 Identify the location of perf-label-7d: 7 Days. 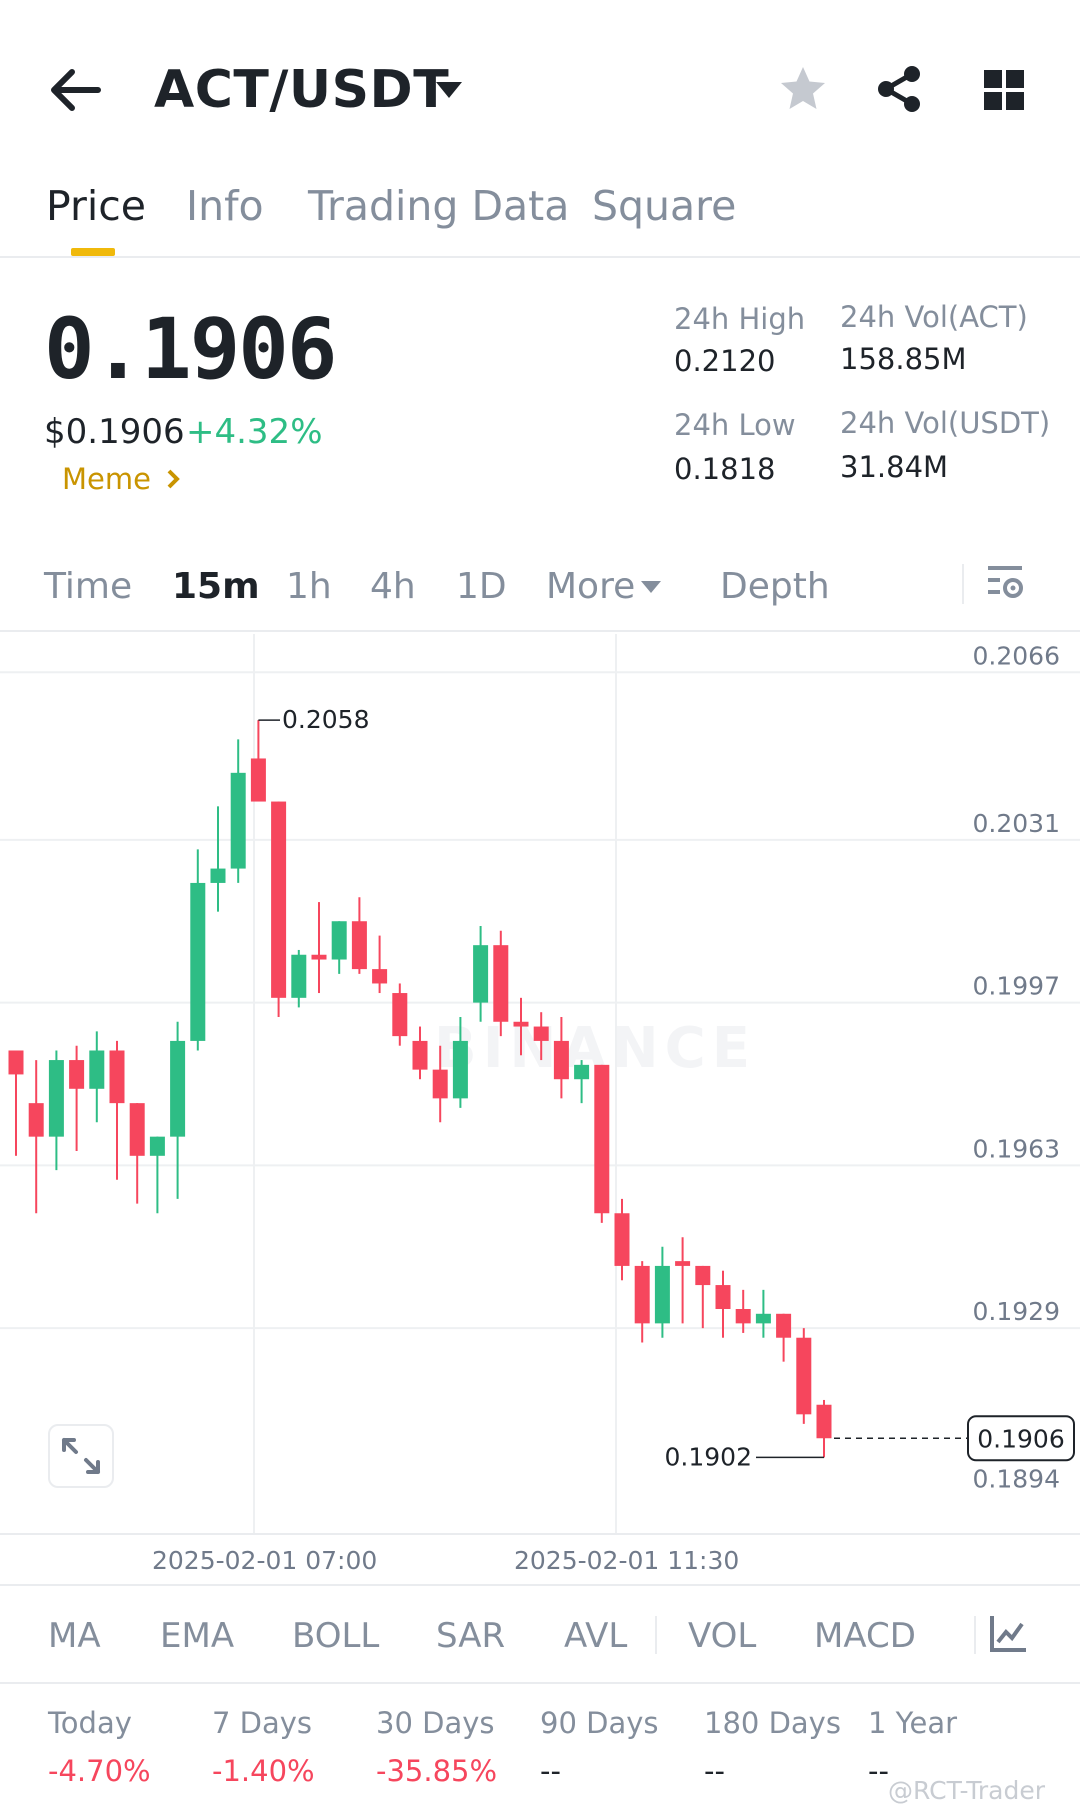
(262, 1723).